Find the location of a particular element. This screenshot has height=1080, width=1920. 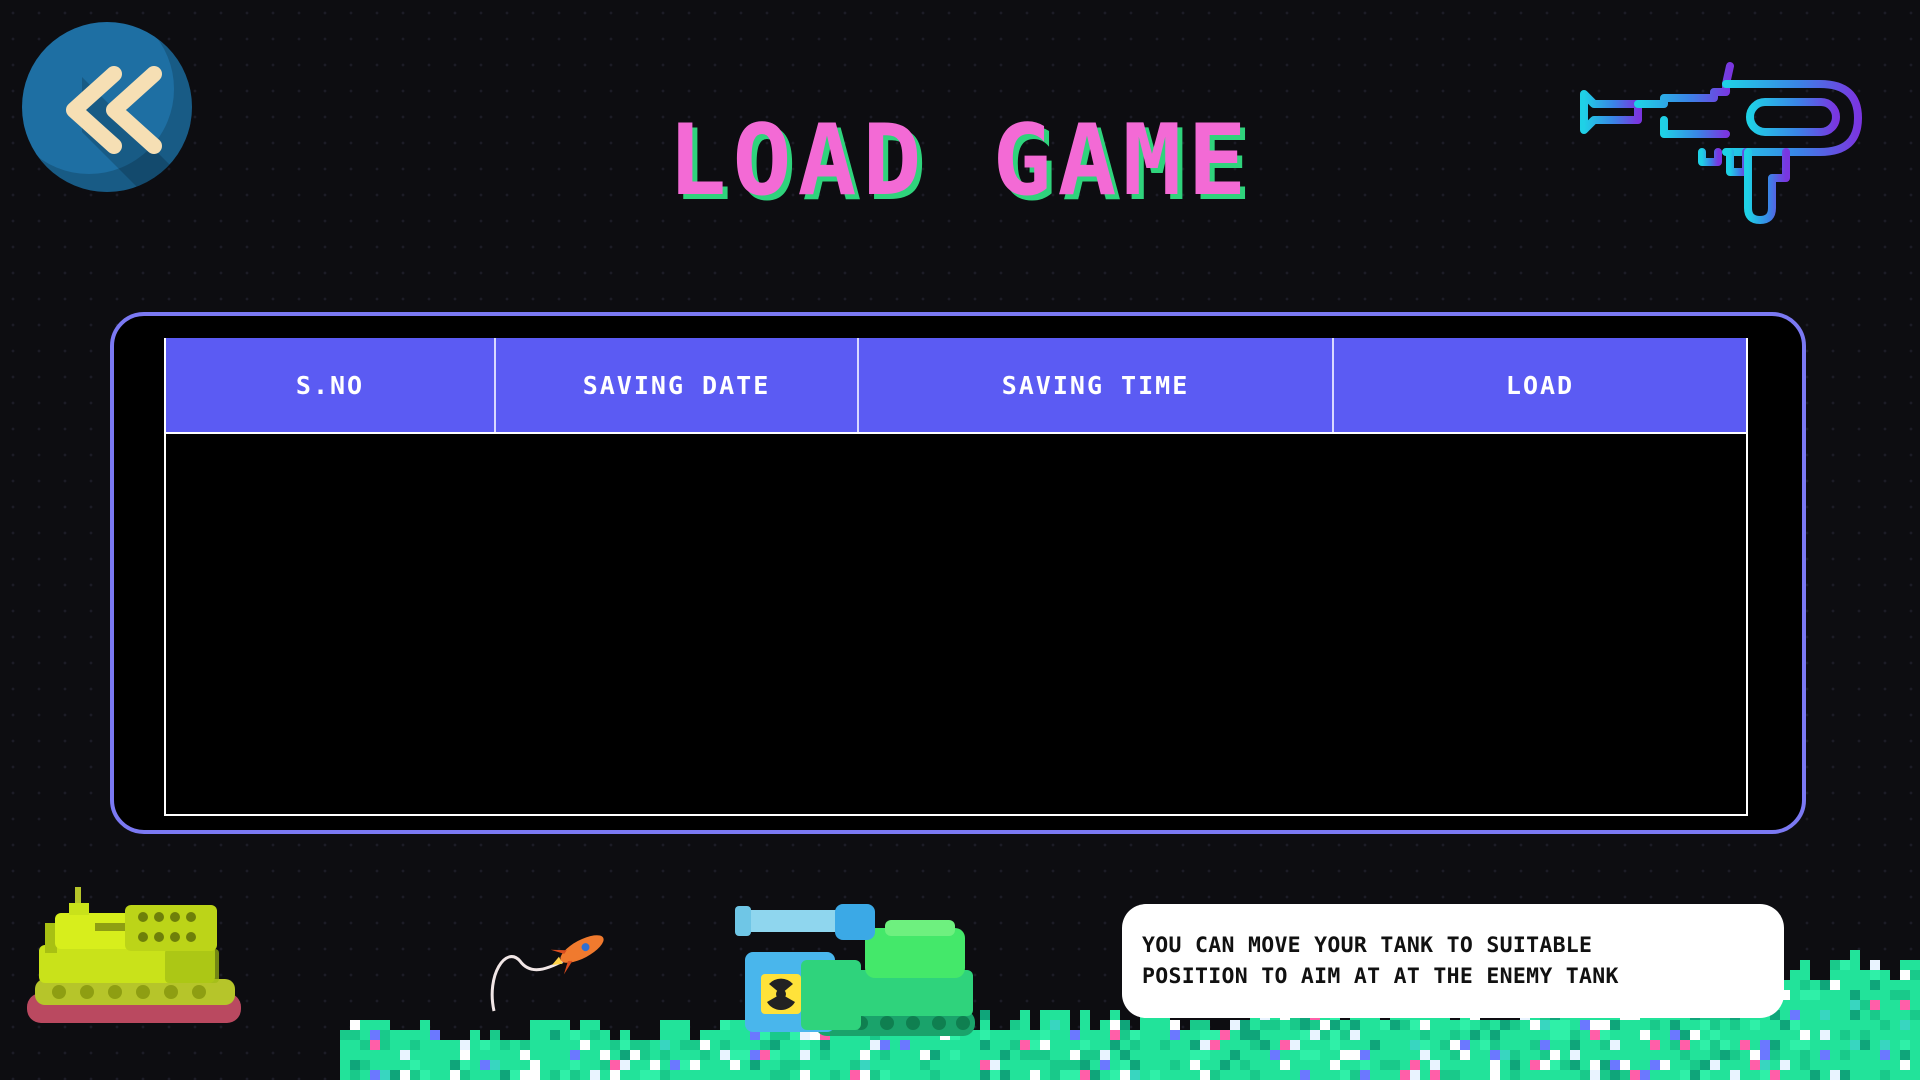

blaster-icon is located at coordinates (1721, 143).